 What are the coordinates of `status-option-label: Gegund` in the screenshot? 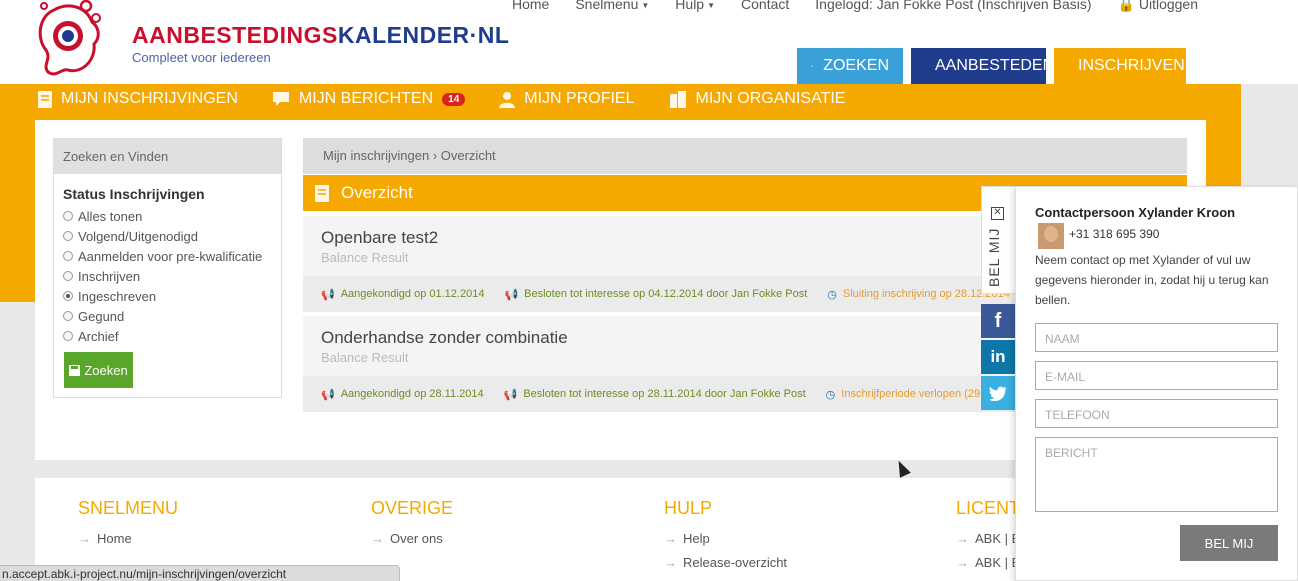 It's located at (101, 316).